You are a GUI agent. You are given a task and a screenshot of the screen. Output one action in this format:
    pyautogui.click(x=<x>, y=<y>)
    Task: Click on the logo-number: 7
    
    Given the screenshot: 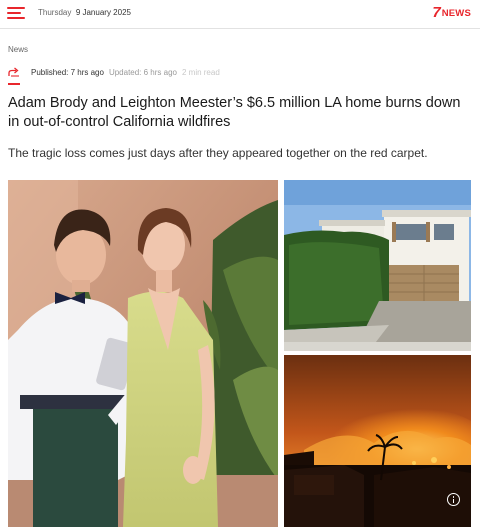 What is the action you would take?
    pyautogui.click(x=436, y=12)
    